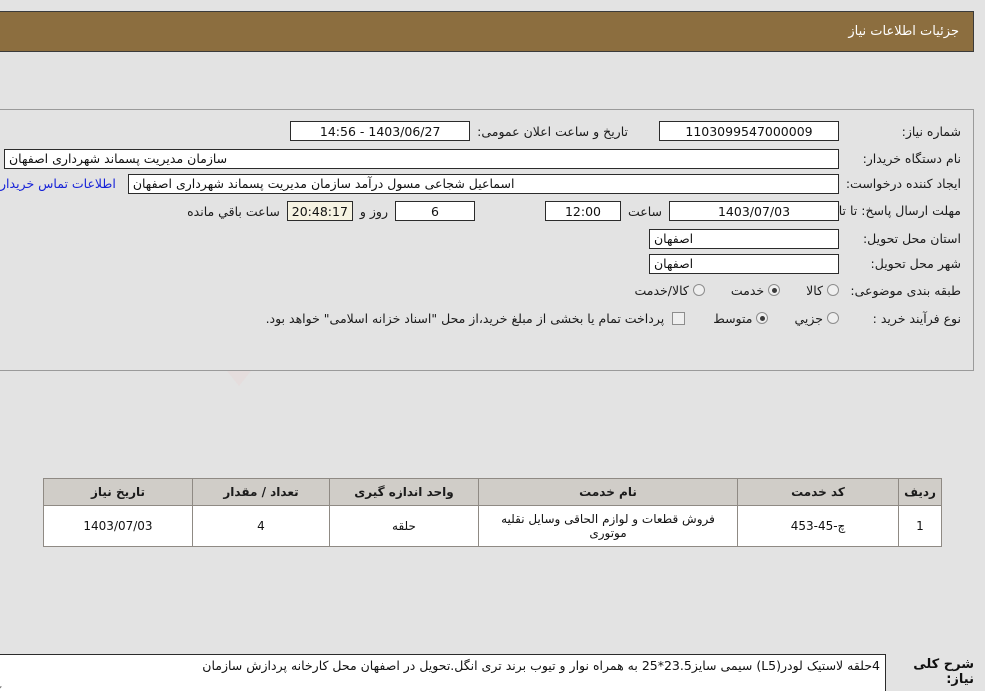 This screenshot has height=691, width=985. I want to click on countdown-value: 20:48:17, so click(319, 211).